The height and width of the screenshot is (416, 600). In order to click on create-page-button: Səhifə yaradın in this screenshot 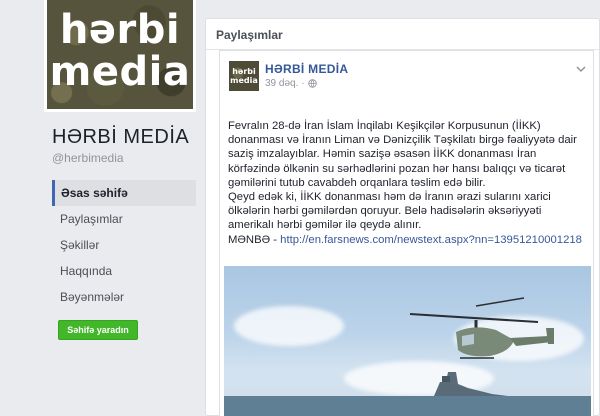, I will do `click(98, 330)`.